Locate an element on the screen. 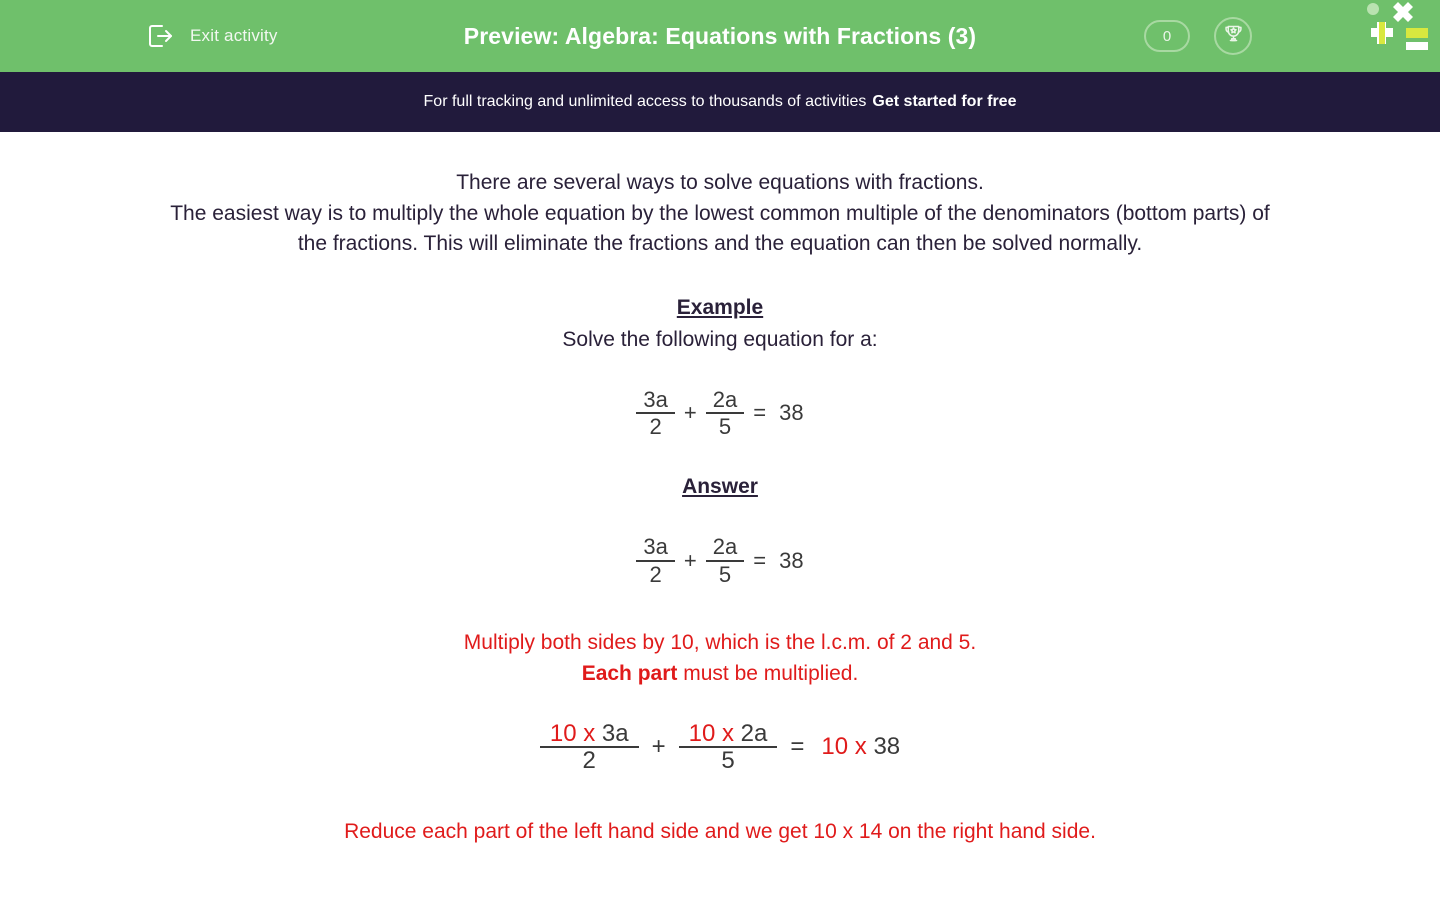  trophy-icon is located at coordinates (1233, 36).